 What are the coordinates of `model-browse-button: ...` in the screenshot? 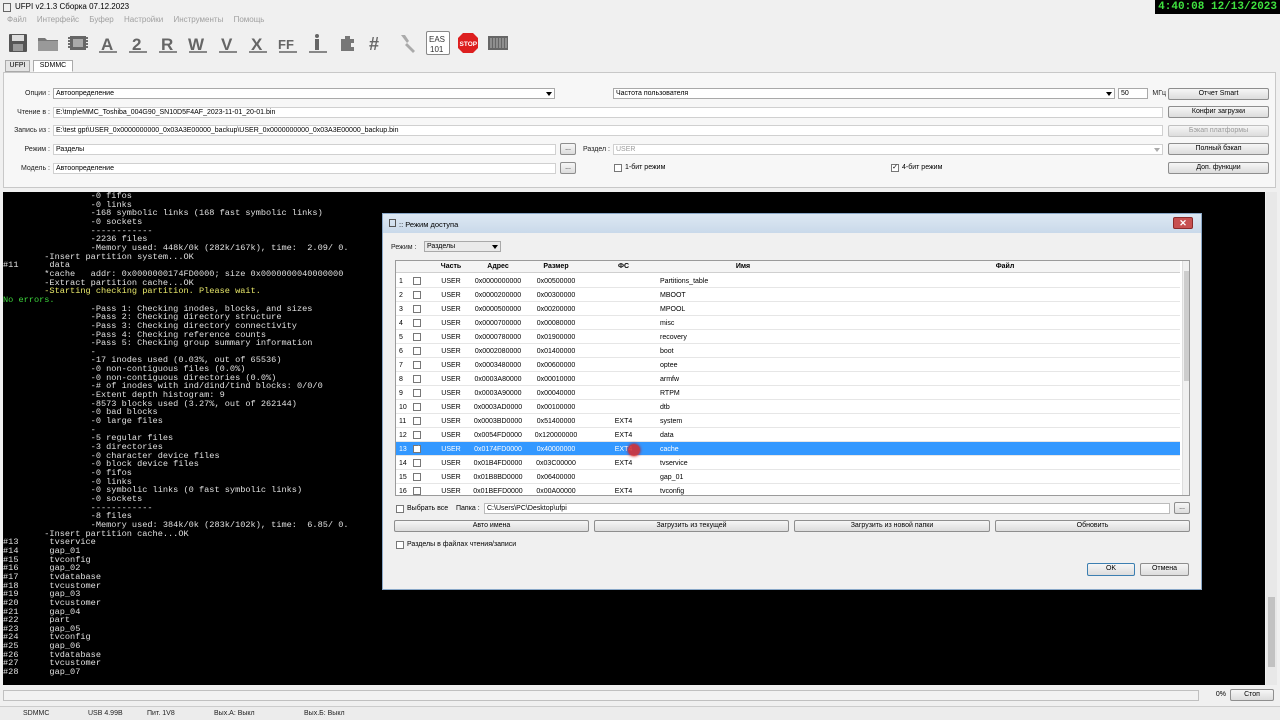 It's located at (568, 168).